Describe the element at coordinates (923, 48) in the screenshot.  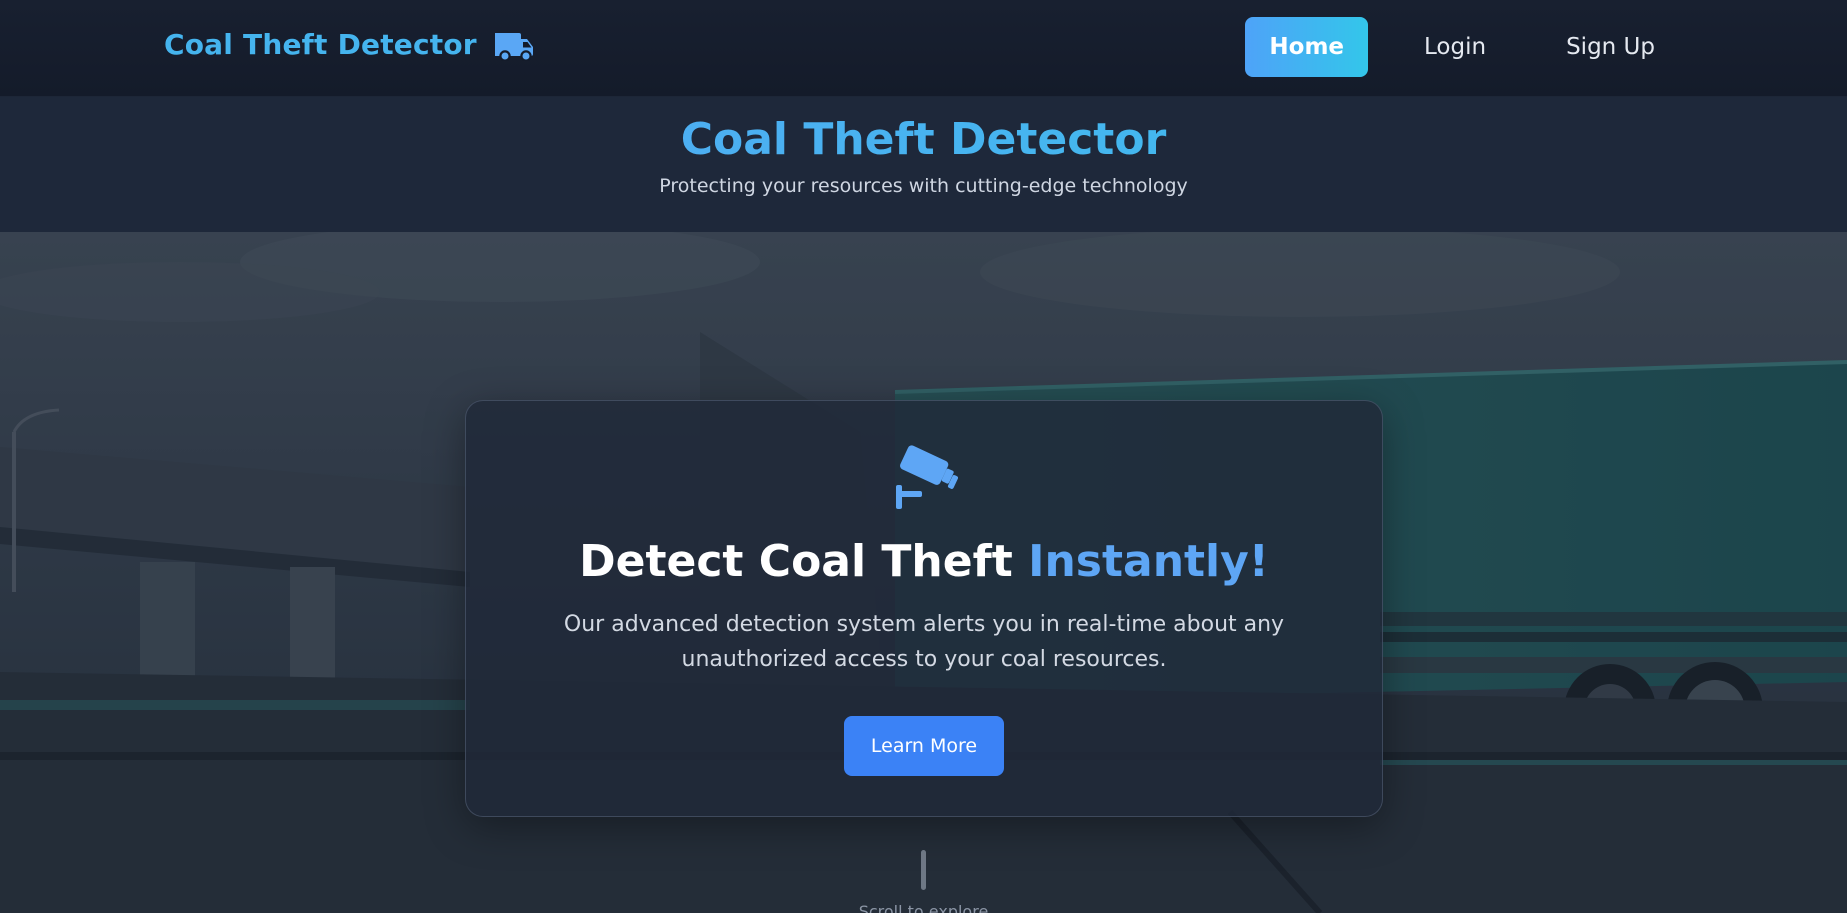
I see `navbar: Coal Theft Detector Home Login Sign Up` at that location.